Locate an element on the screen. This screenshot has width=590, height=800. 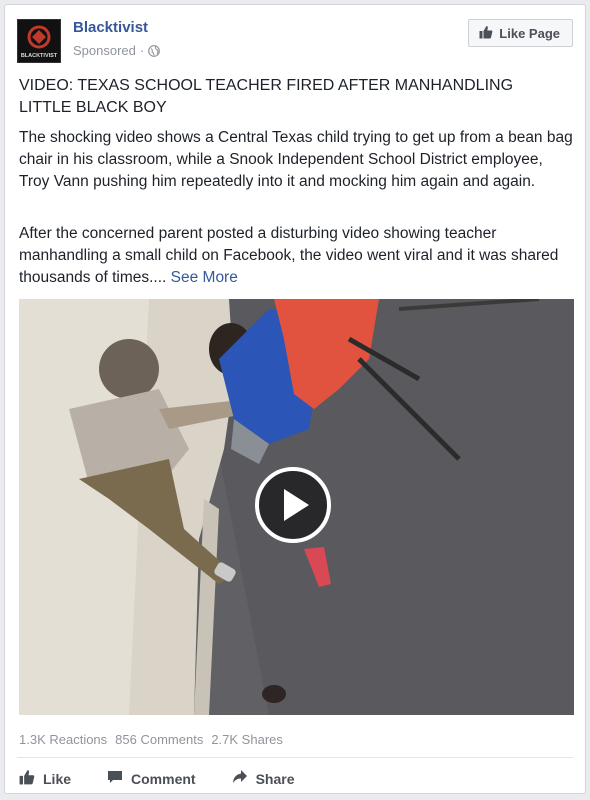
play-icon is located at coordinates (296, 505).